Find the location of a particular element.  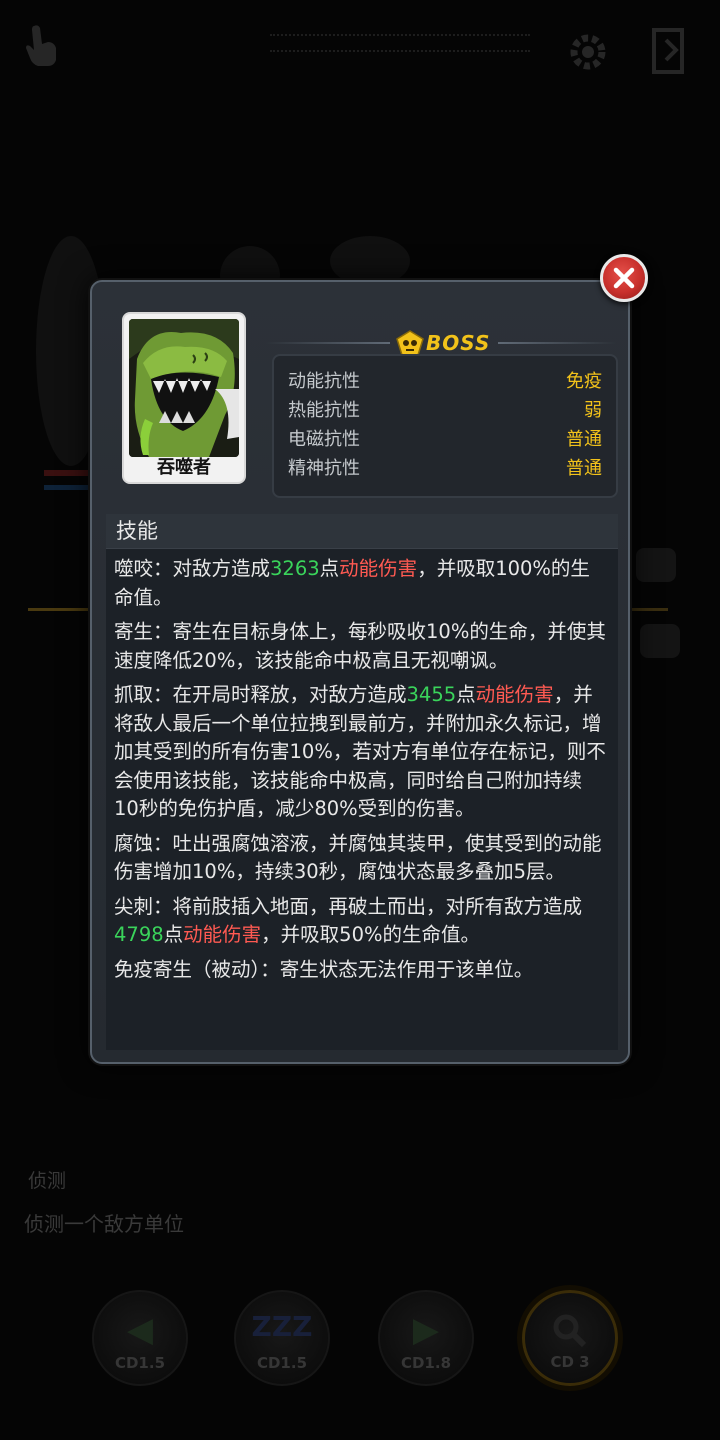

resistance-value: 弱 is located at coordinates (593, 410).